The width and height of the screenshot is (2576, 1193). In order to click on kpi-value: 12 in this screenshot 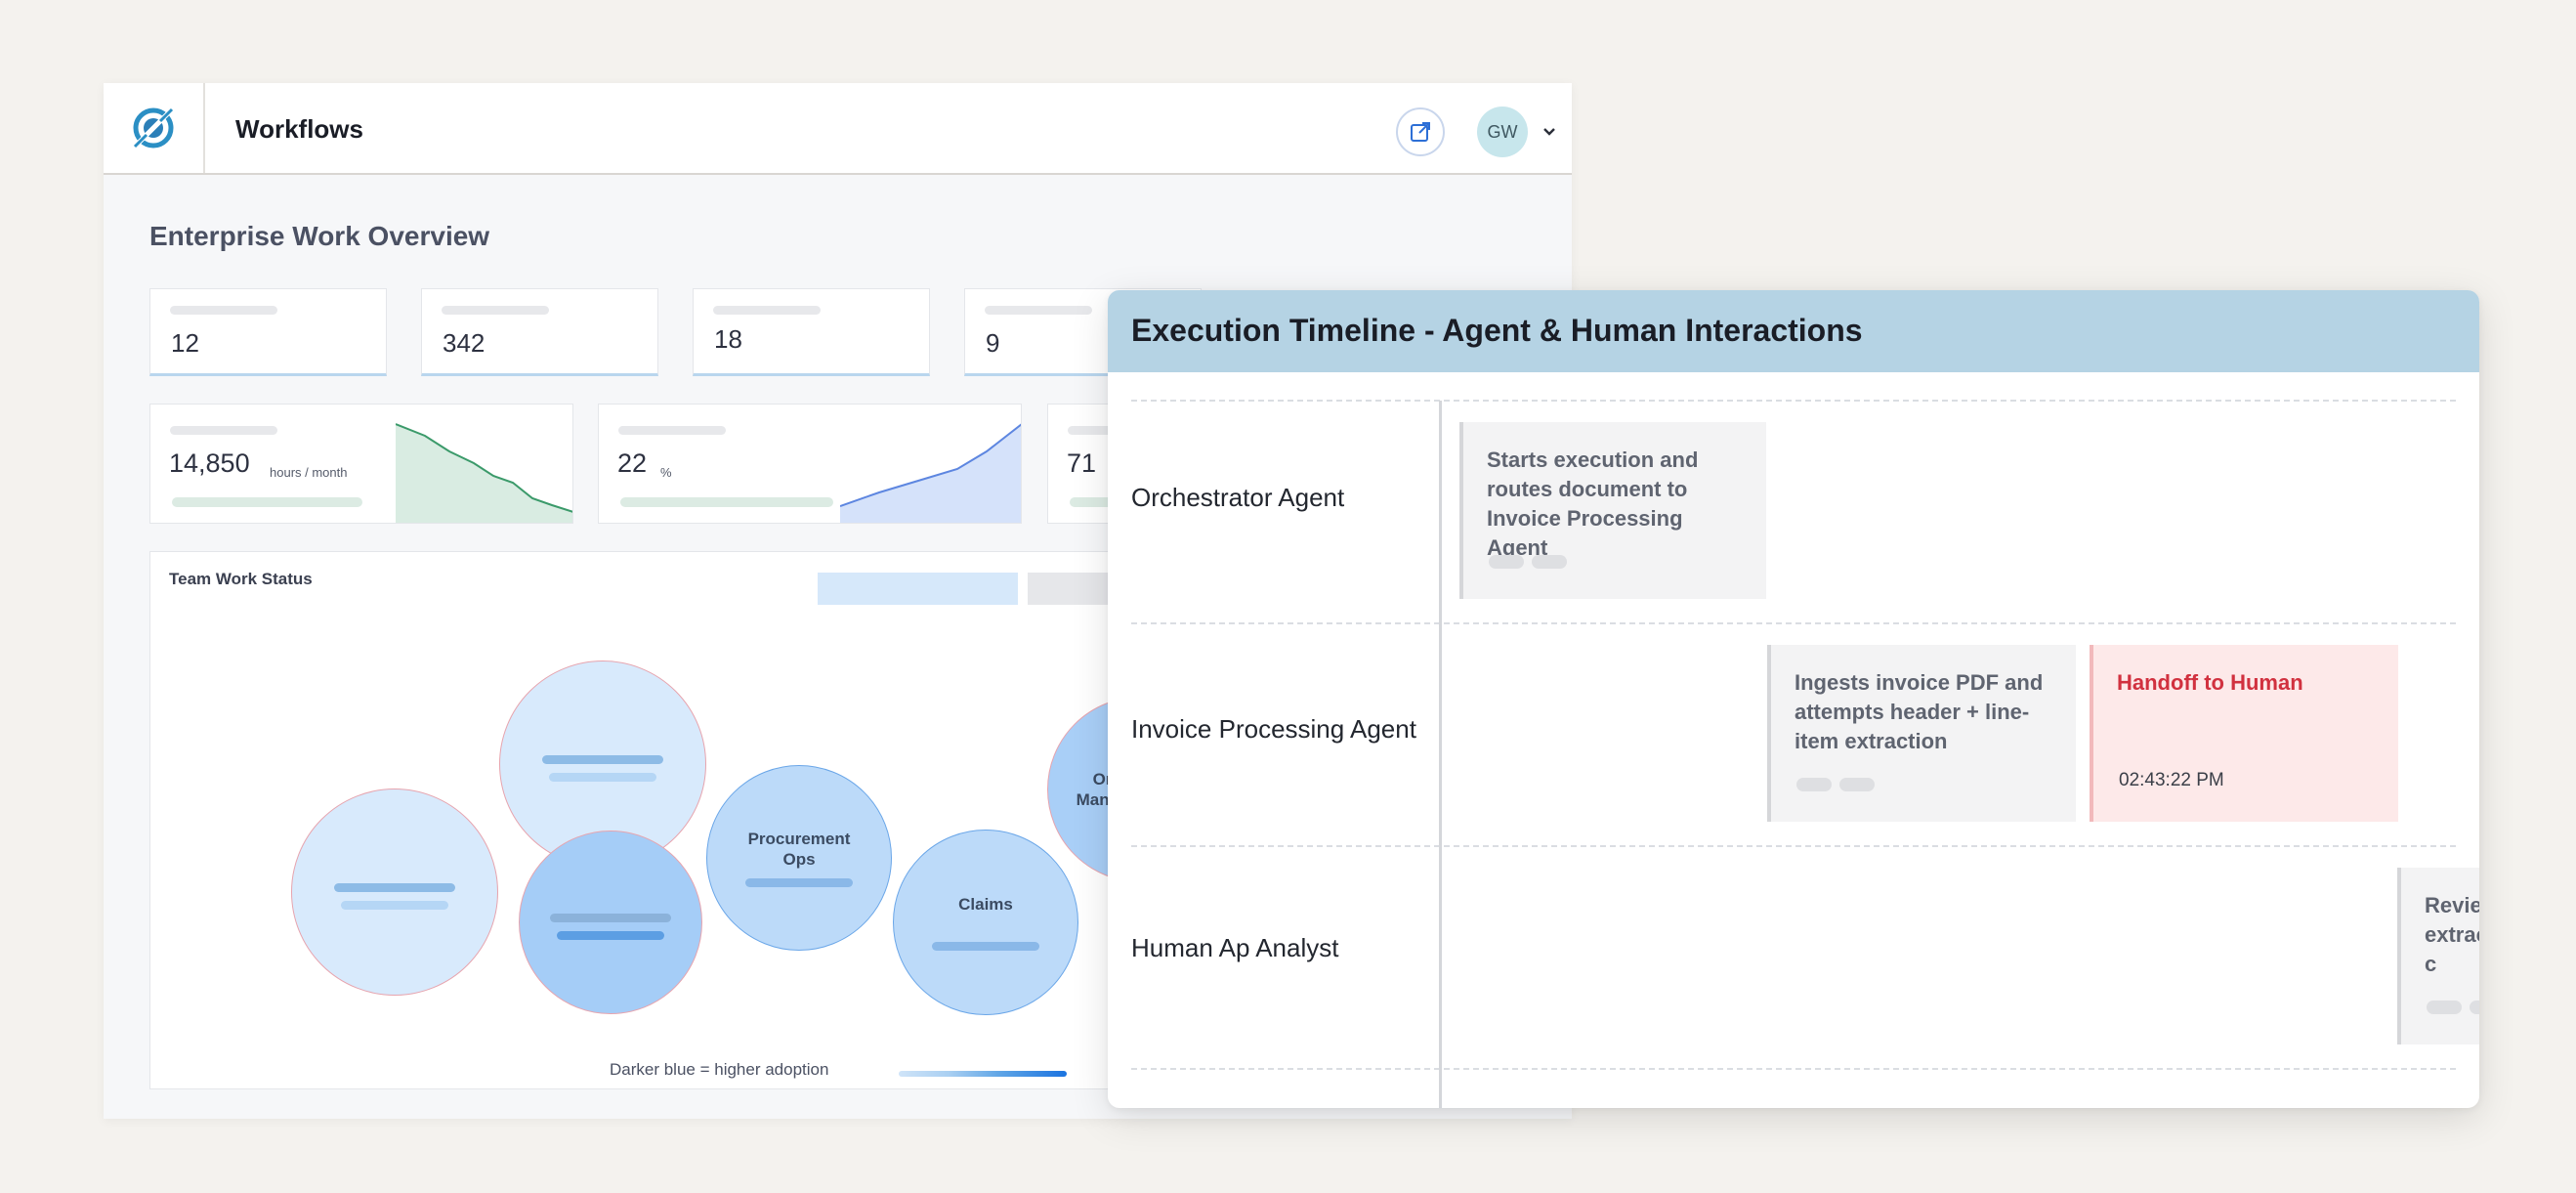, I will do `click(185, 343)`.